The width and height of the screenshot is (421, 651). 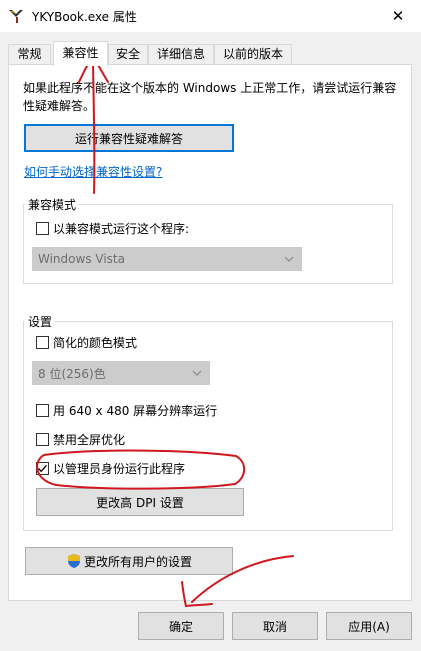 What do you see at coordinates (42, 228) in the screenshot?
I see `compat-mode-checkbox` at bounding box center [42, 228].